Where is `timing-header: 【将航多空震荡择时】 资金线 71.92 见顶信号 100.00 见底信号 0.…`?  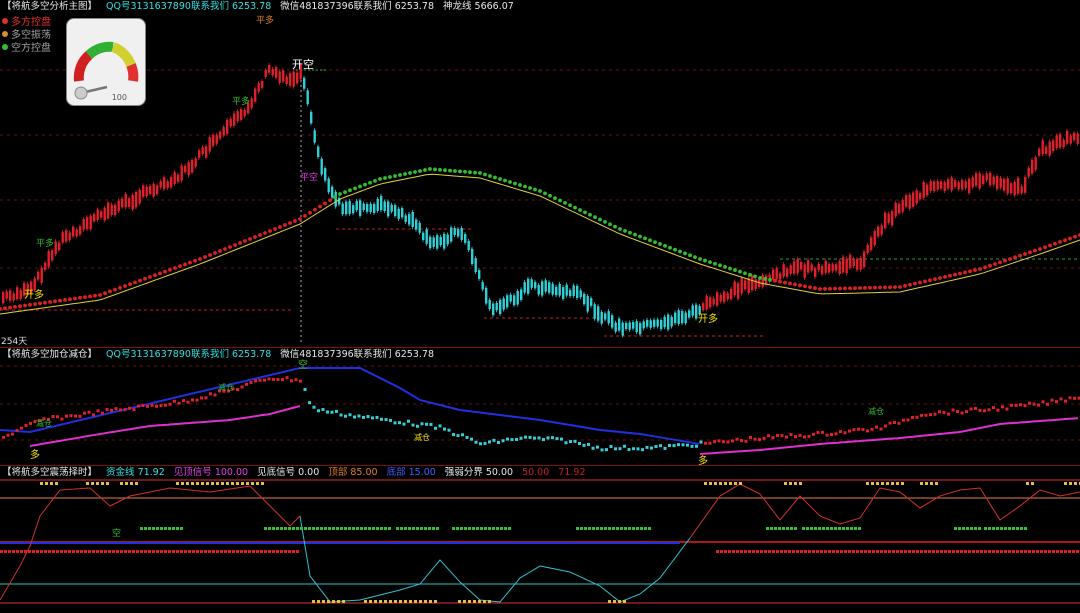
timing-header: 【将航多空震荡择时】 资金线 71.92 见顶信号 100.00 见底信号 0.… is located at coordinates (297, 473).